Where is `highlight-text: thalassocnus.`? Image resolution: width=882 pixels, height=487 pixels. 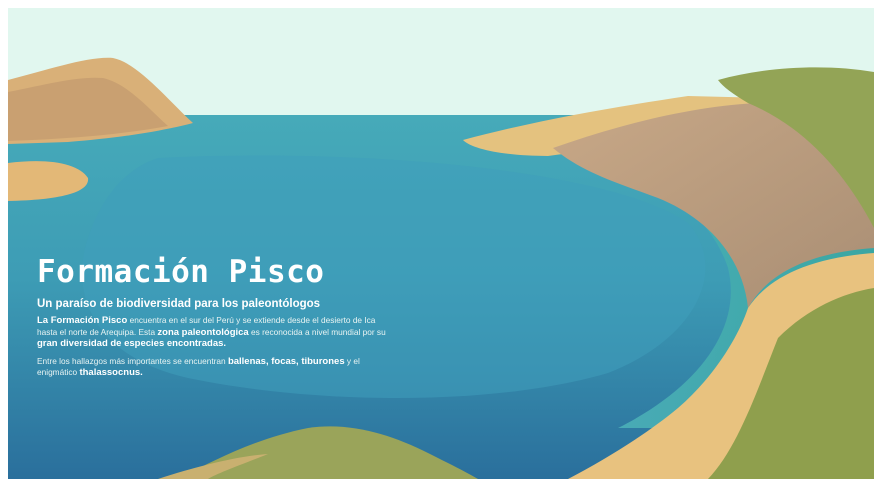 highlight-text: thalassocnus. is located at coordinates (111, 372).